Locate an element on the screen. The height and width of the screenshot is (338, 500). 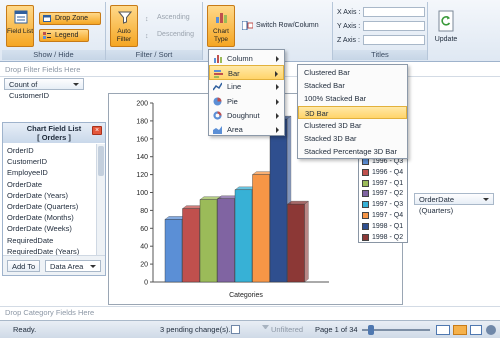
update-label: Update is located at coordinates (446, 39).